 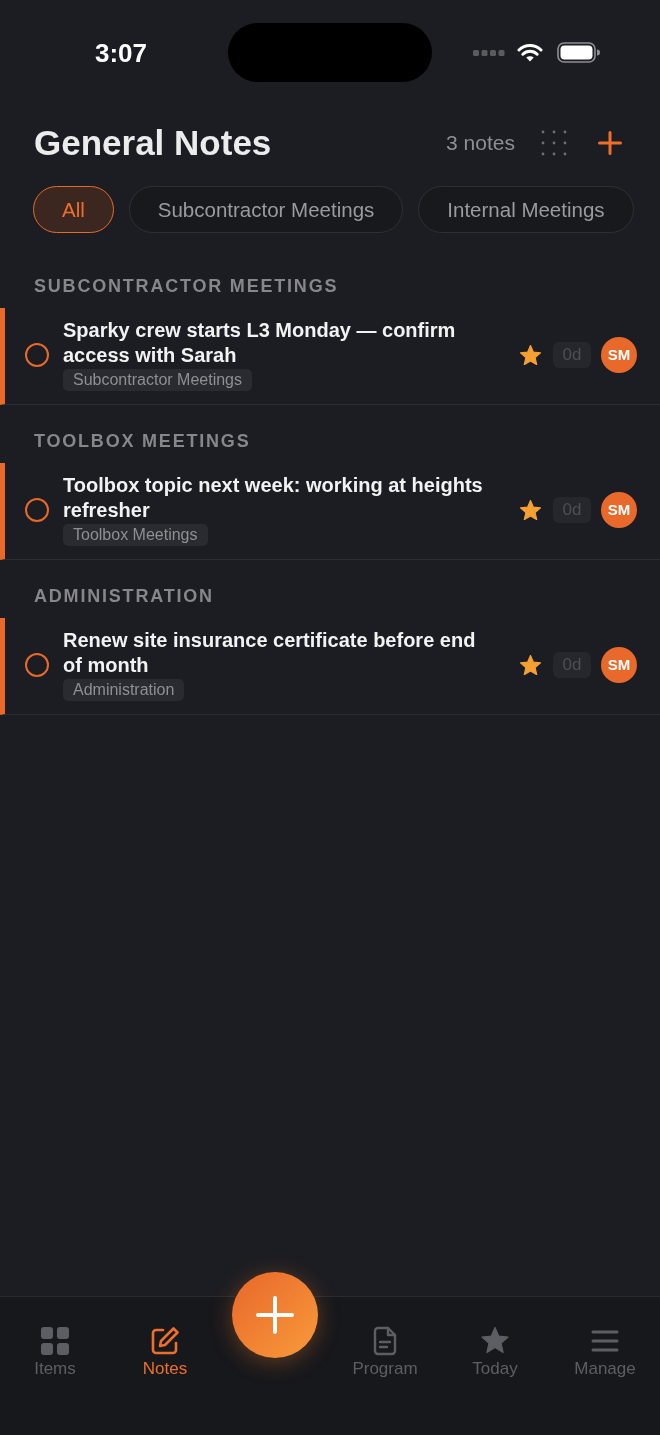 I want to click on add-button, so click(x=275, y=1315).